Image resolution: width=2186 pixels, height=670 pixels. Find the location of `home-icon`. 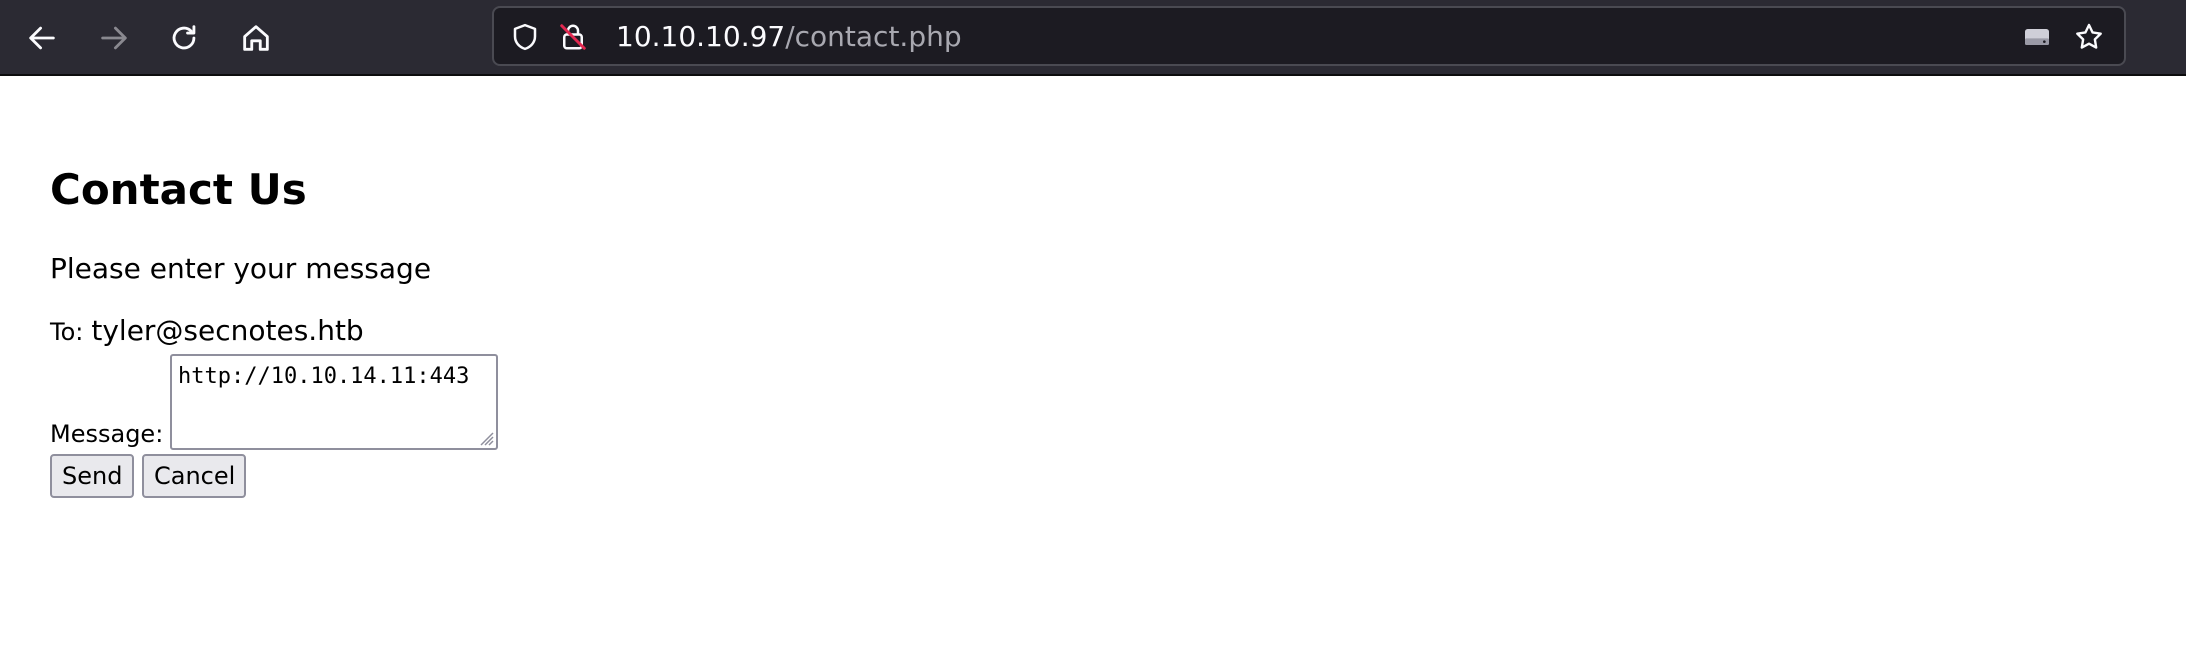

home-icon is located at coordinates (256, 38).